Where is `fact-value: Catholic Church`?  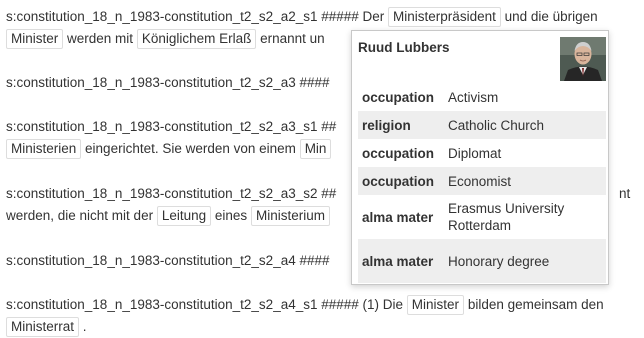
fact-value: Catholic Church is located at coordinates (496, 125).